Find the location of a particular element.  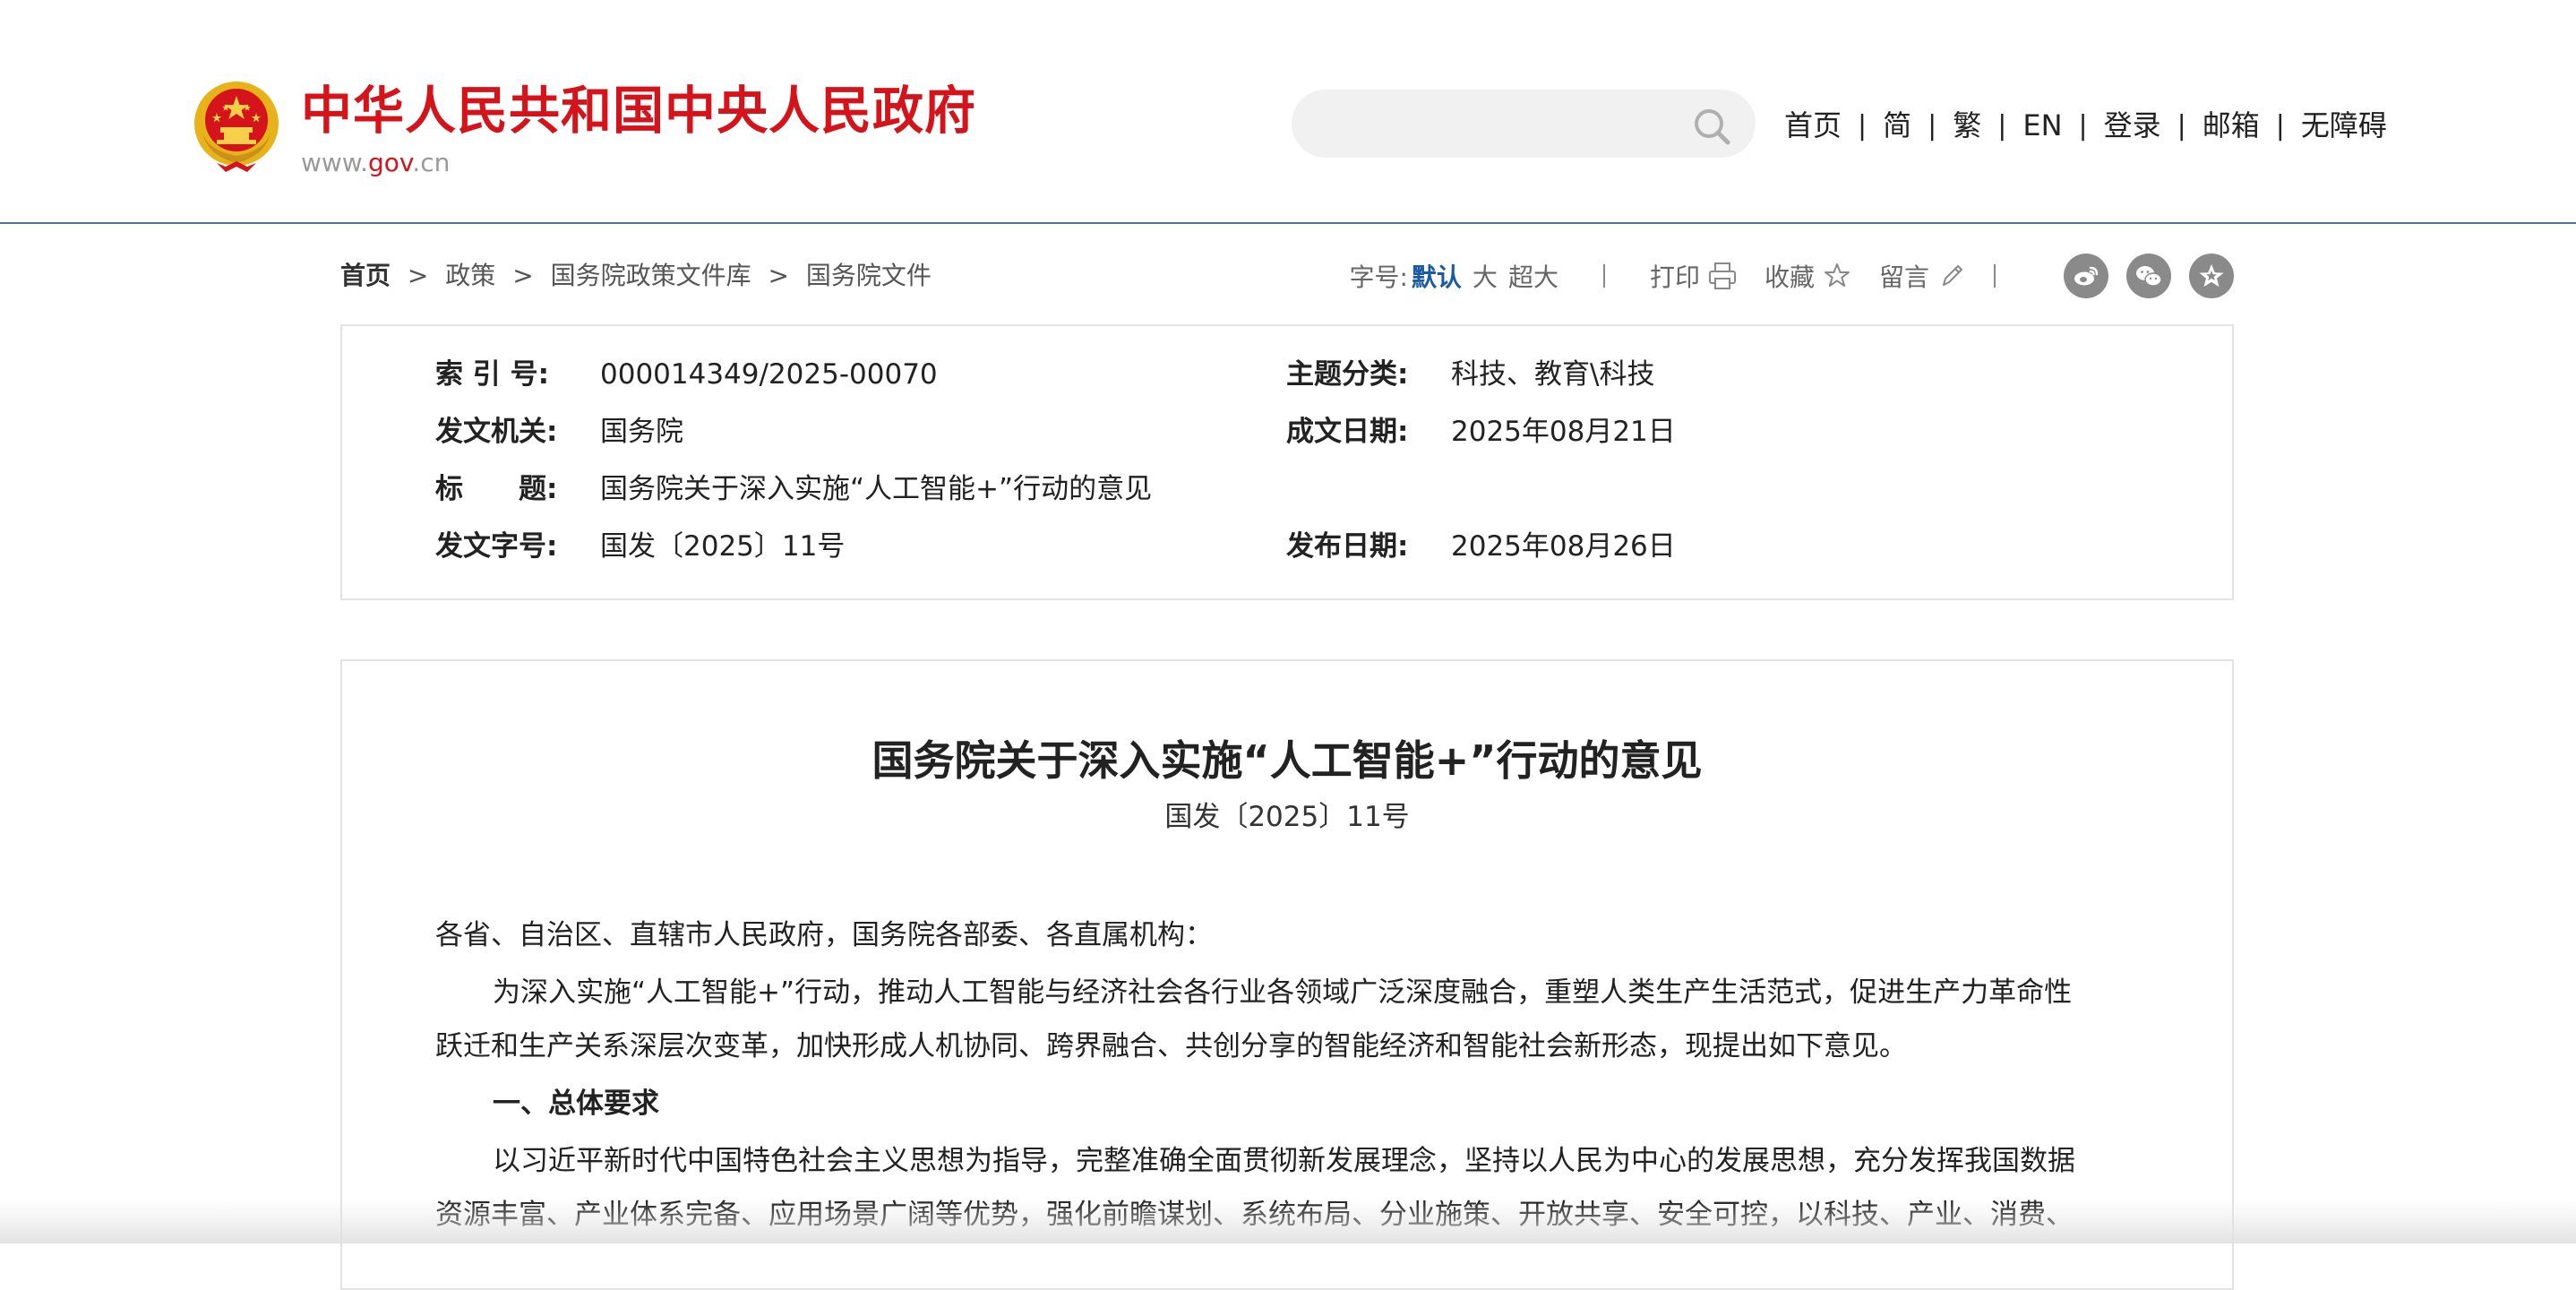

salutation: 各省、自治区、直辖市人民政府，国务院各部委、各直属机构： is located at coordinates (824, 935).